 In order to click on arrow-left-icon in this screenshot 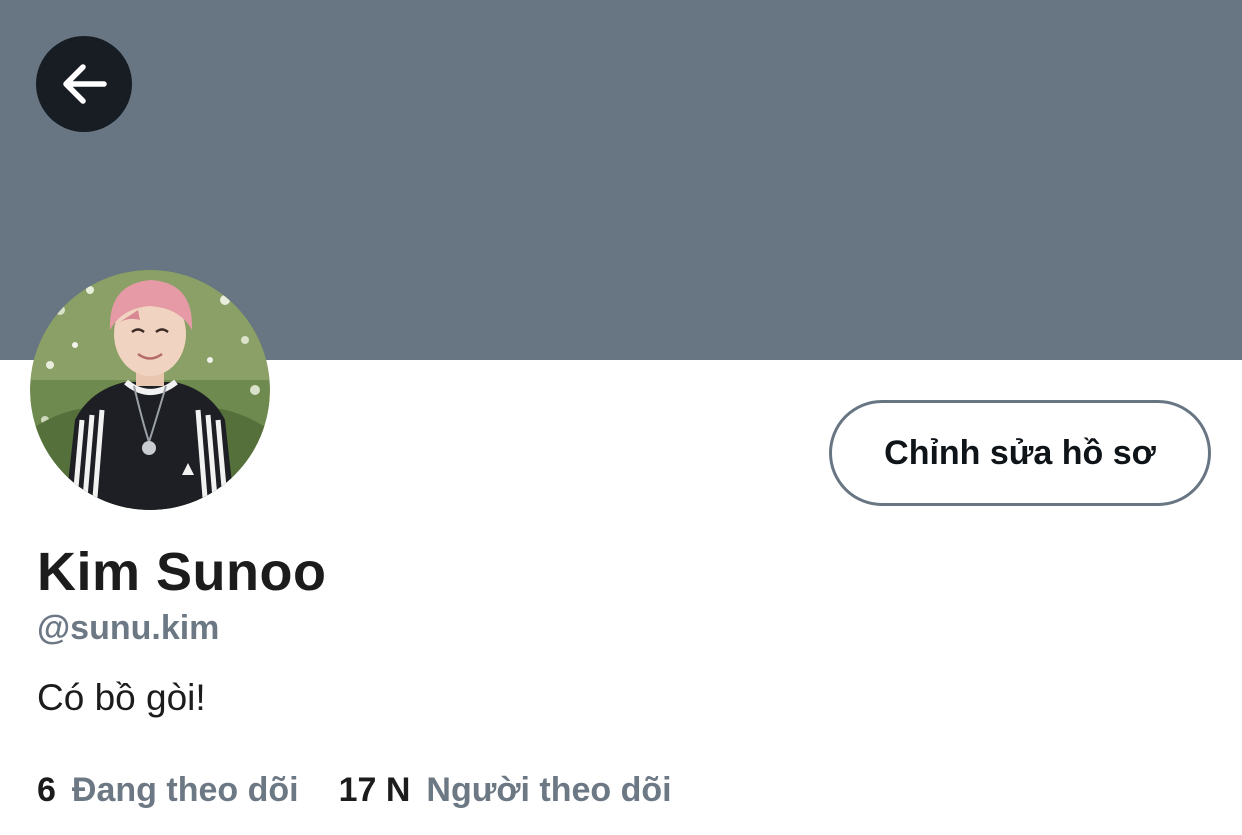, I will do `click(85, 84)`.